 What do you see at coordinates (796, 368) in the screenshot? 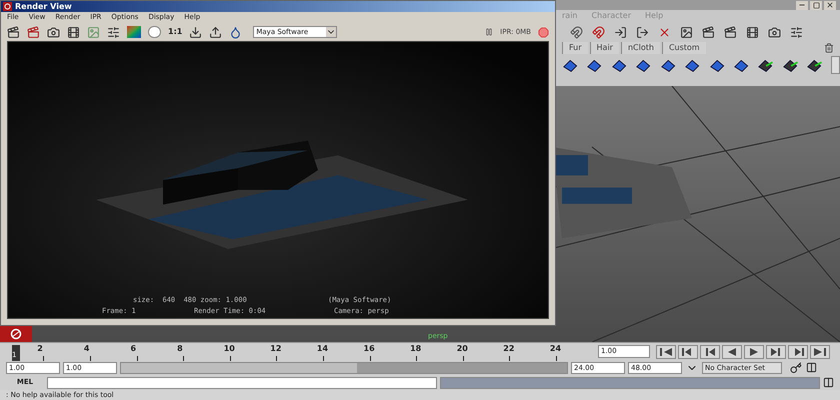
I see `key-icon` at bounding box center [796, 368].